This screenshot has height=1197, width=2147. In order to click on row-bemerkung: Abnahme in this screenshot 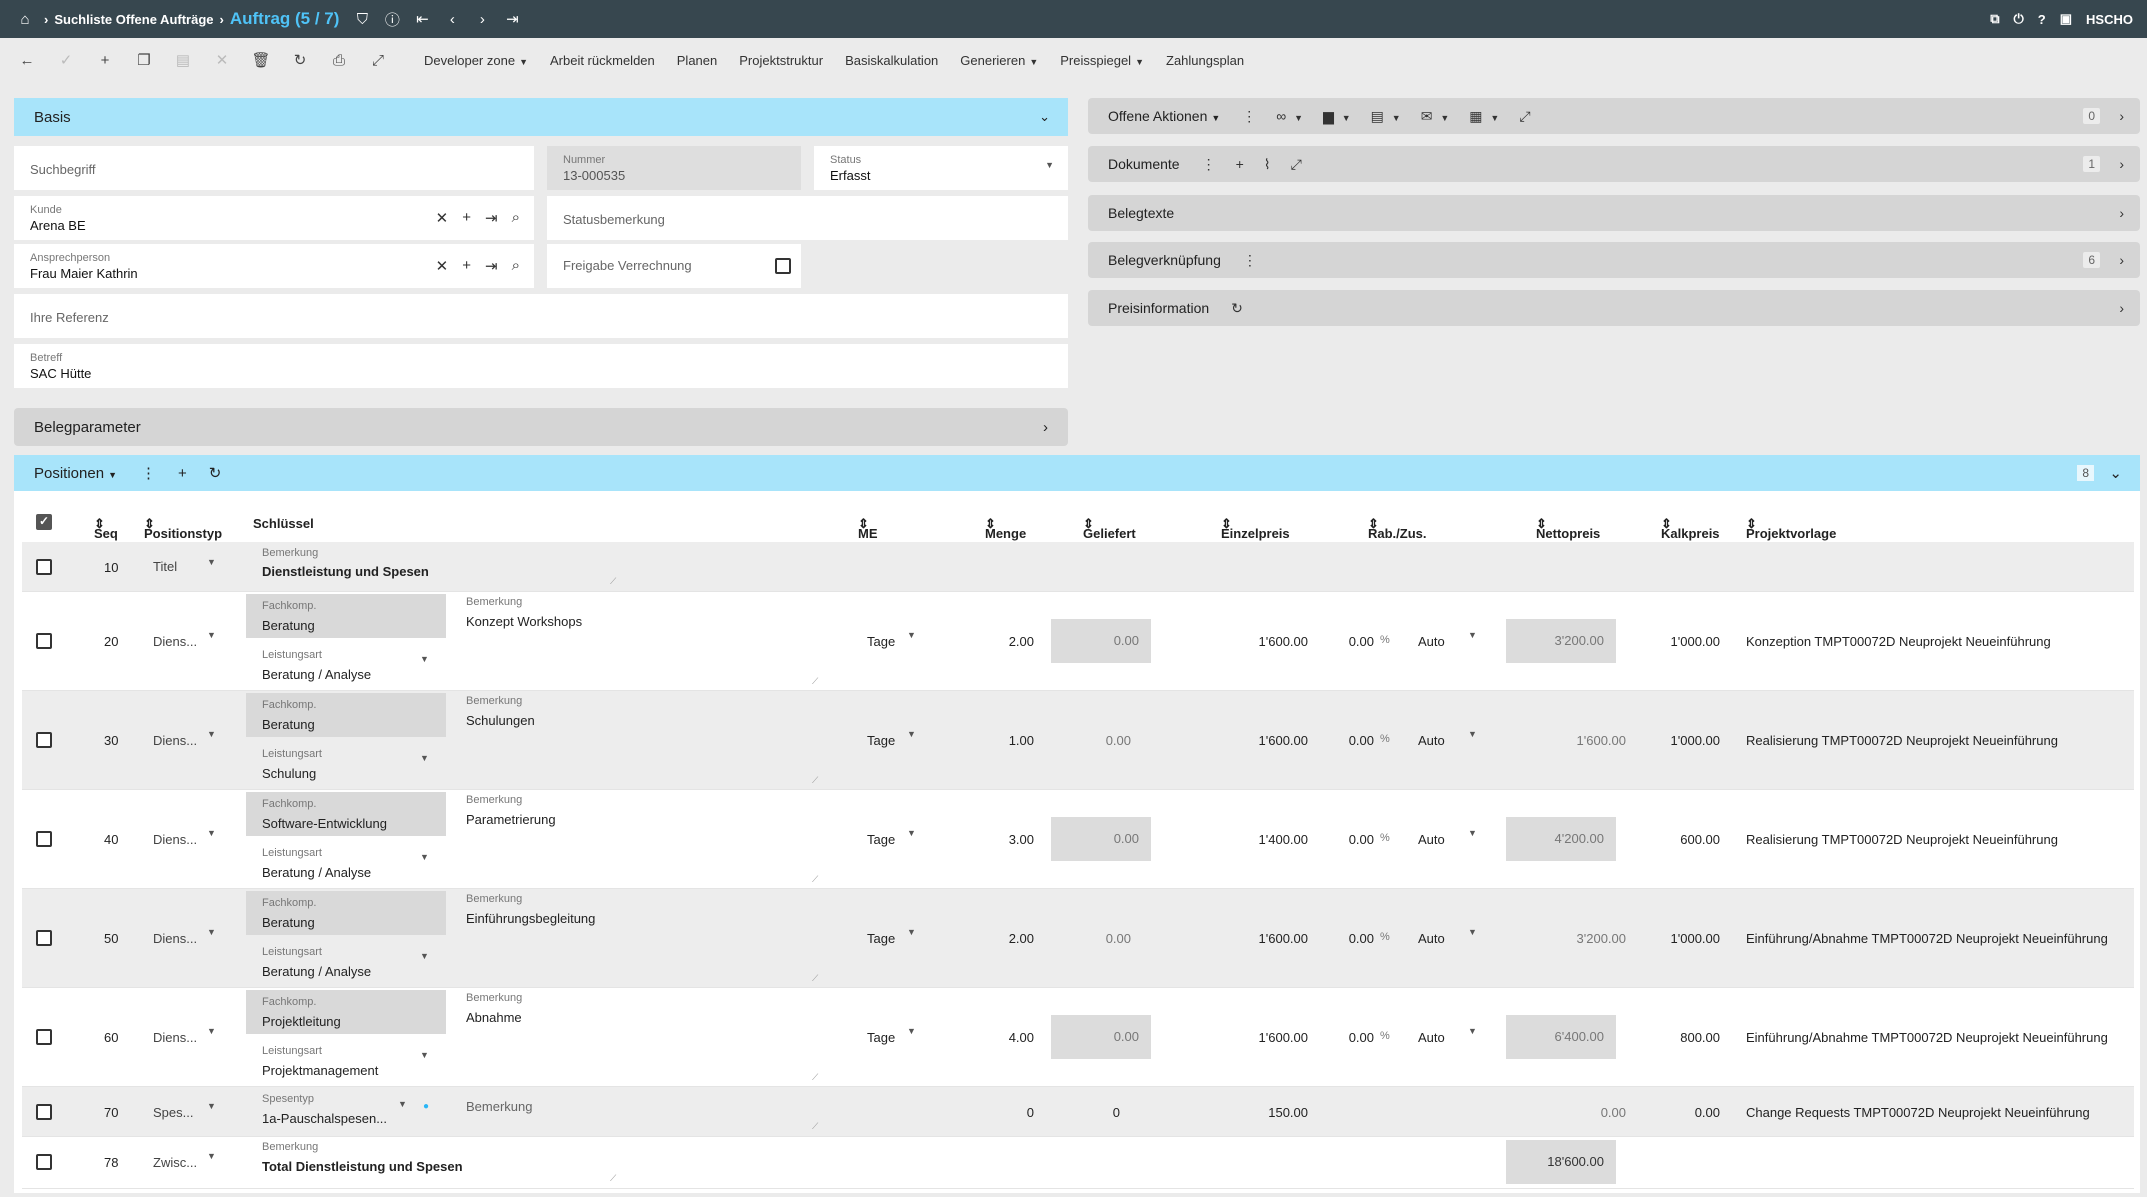, I will do `click(494, 1017)`.